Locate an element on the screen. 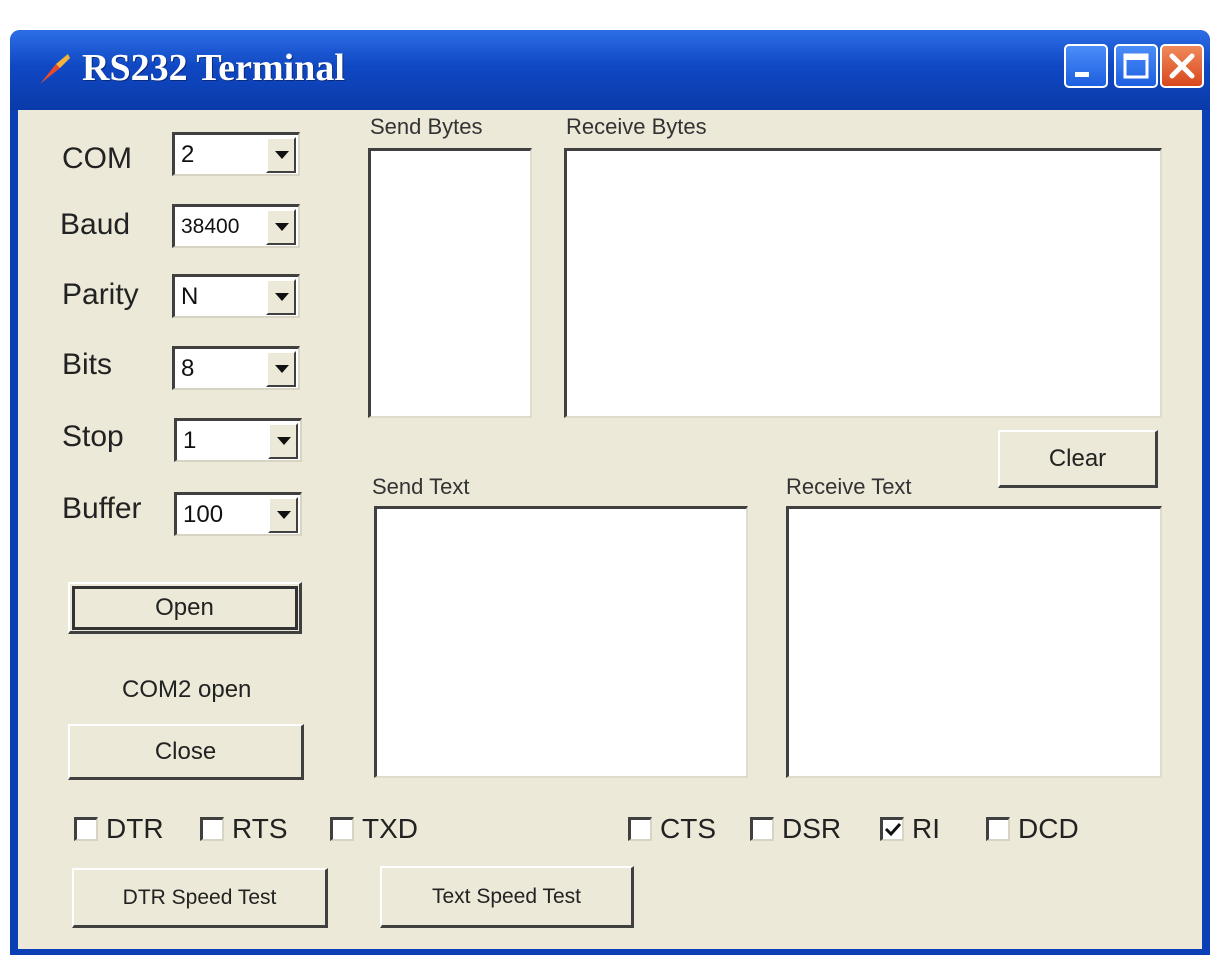  minimize-button is located at coordinates (1086, 66).